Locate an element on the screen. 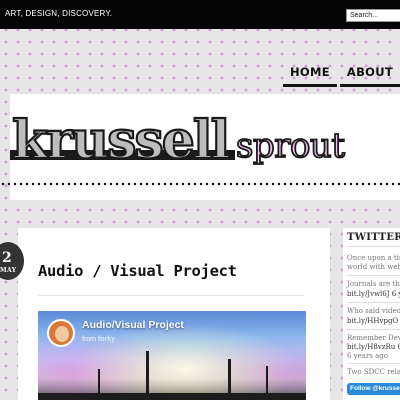 This screenshot has height=400, width=400. tweet-text: Once upon a tin is located at coordinates (373, 258).